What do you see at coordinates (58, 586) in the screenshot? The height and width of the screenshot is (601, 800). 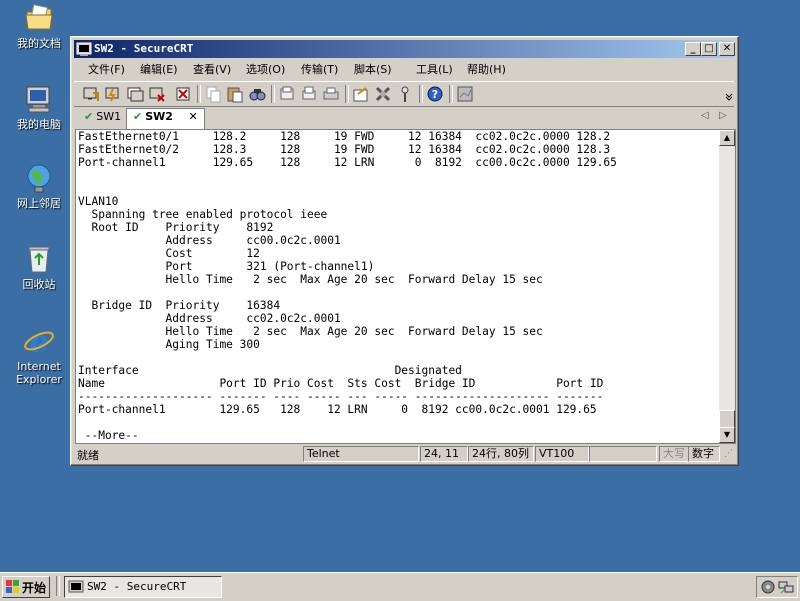 I see `taskbar-separator` at bounding box center [58, 586].